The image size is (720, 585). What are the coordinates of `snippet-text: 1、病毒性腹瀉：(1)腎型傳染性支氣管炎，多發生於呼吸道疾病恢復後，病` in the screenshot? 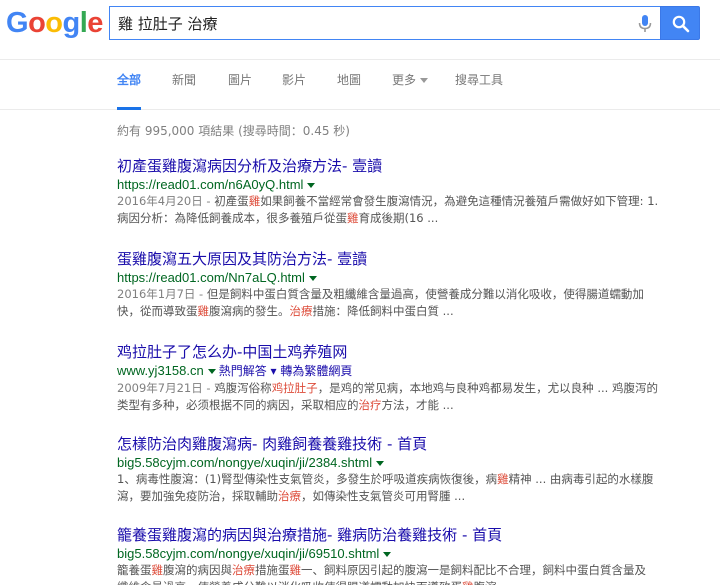 It's located at (307, 479).